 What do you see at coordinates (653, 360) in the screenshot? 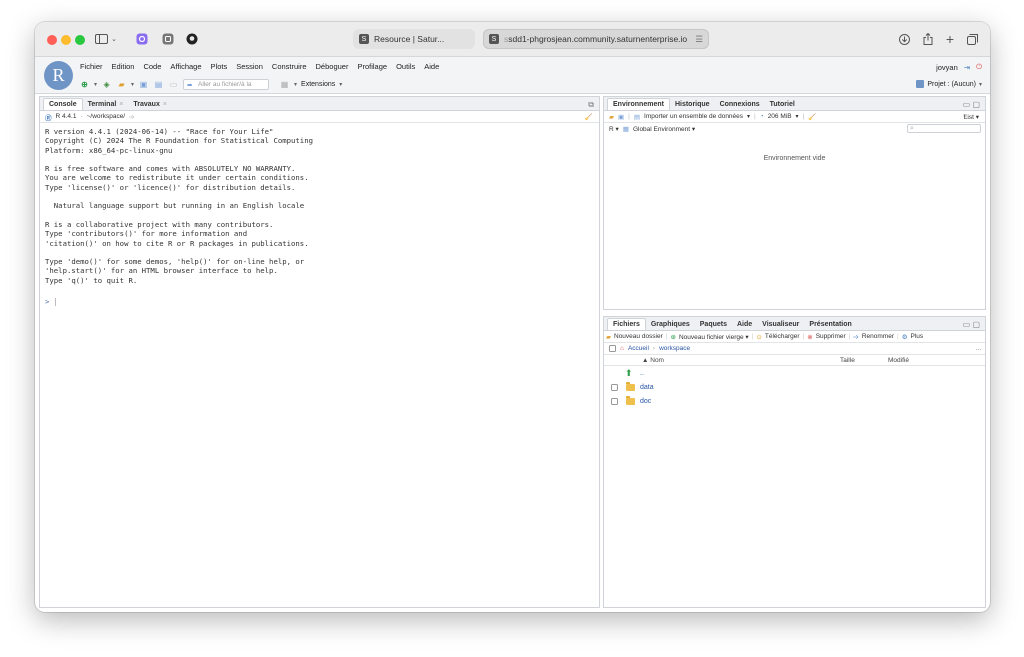
I see `column-name: ▲ Nom` at bounding box center [653, 360].